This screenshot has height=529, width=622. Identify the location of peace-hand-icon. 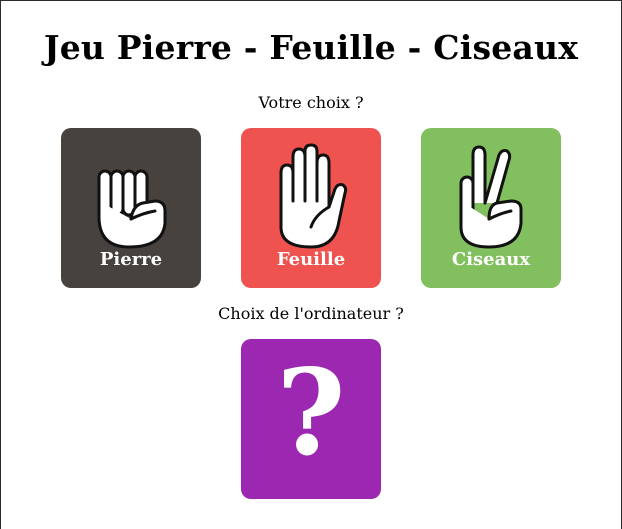
(491, 197).